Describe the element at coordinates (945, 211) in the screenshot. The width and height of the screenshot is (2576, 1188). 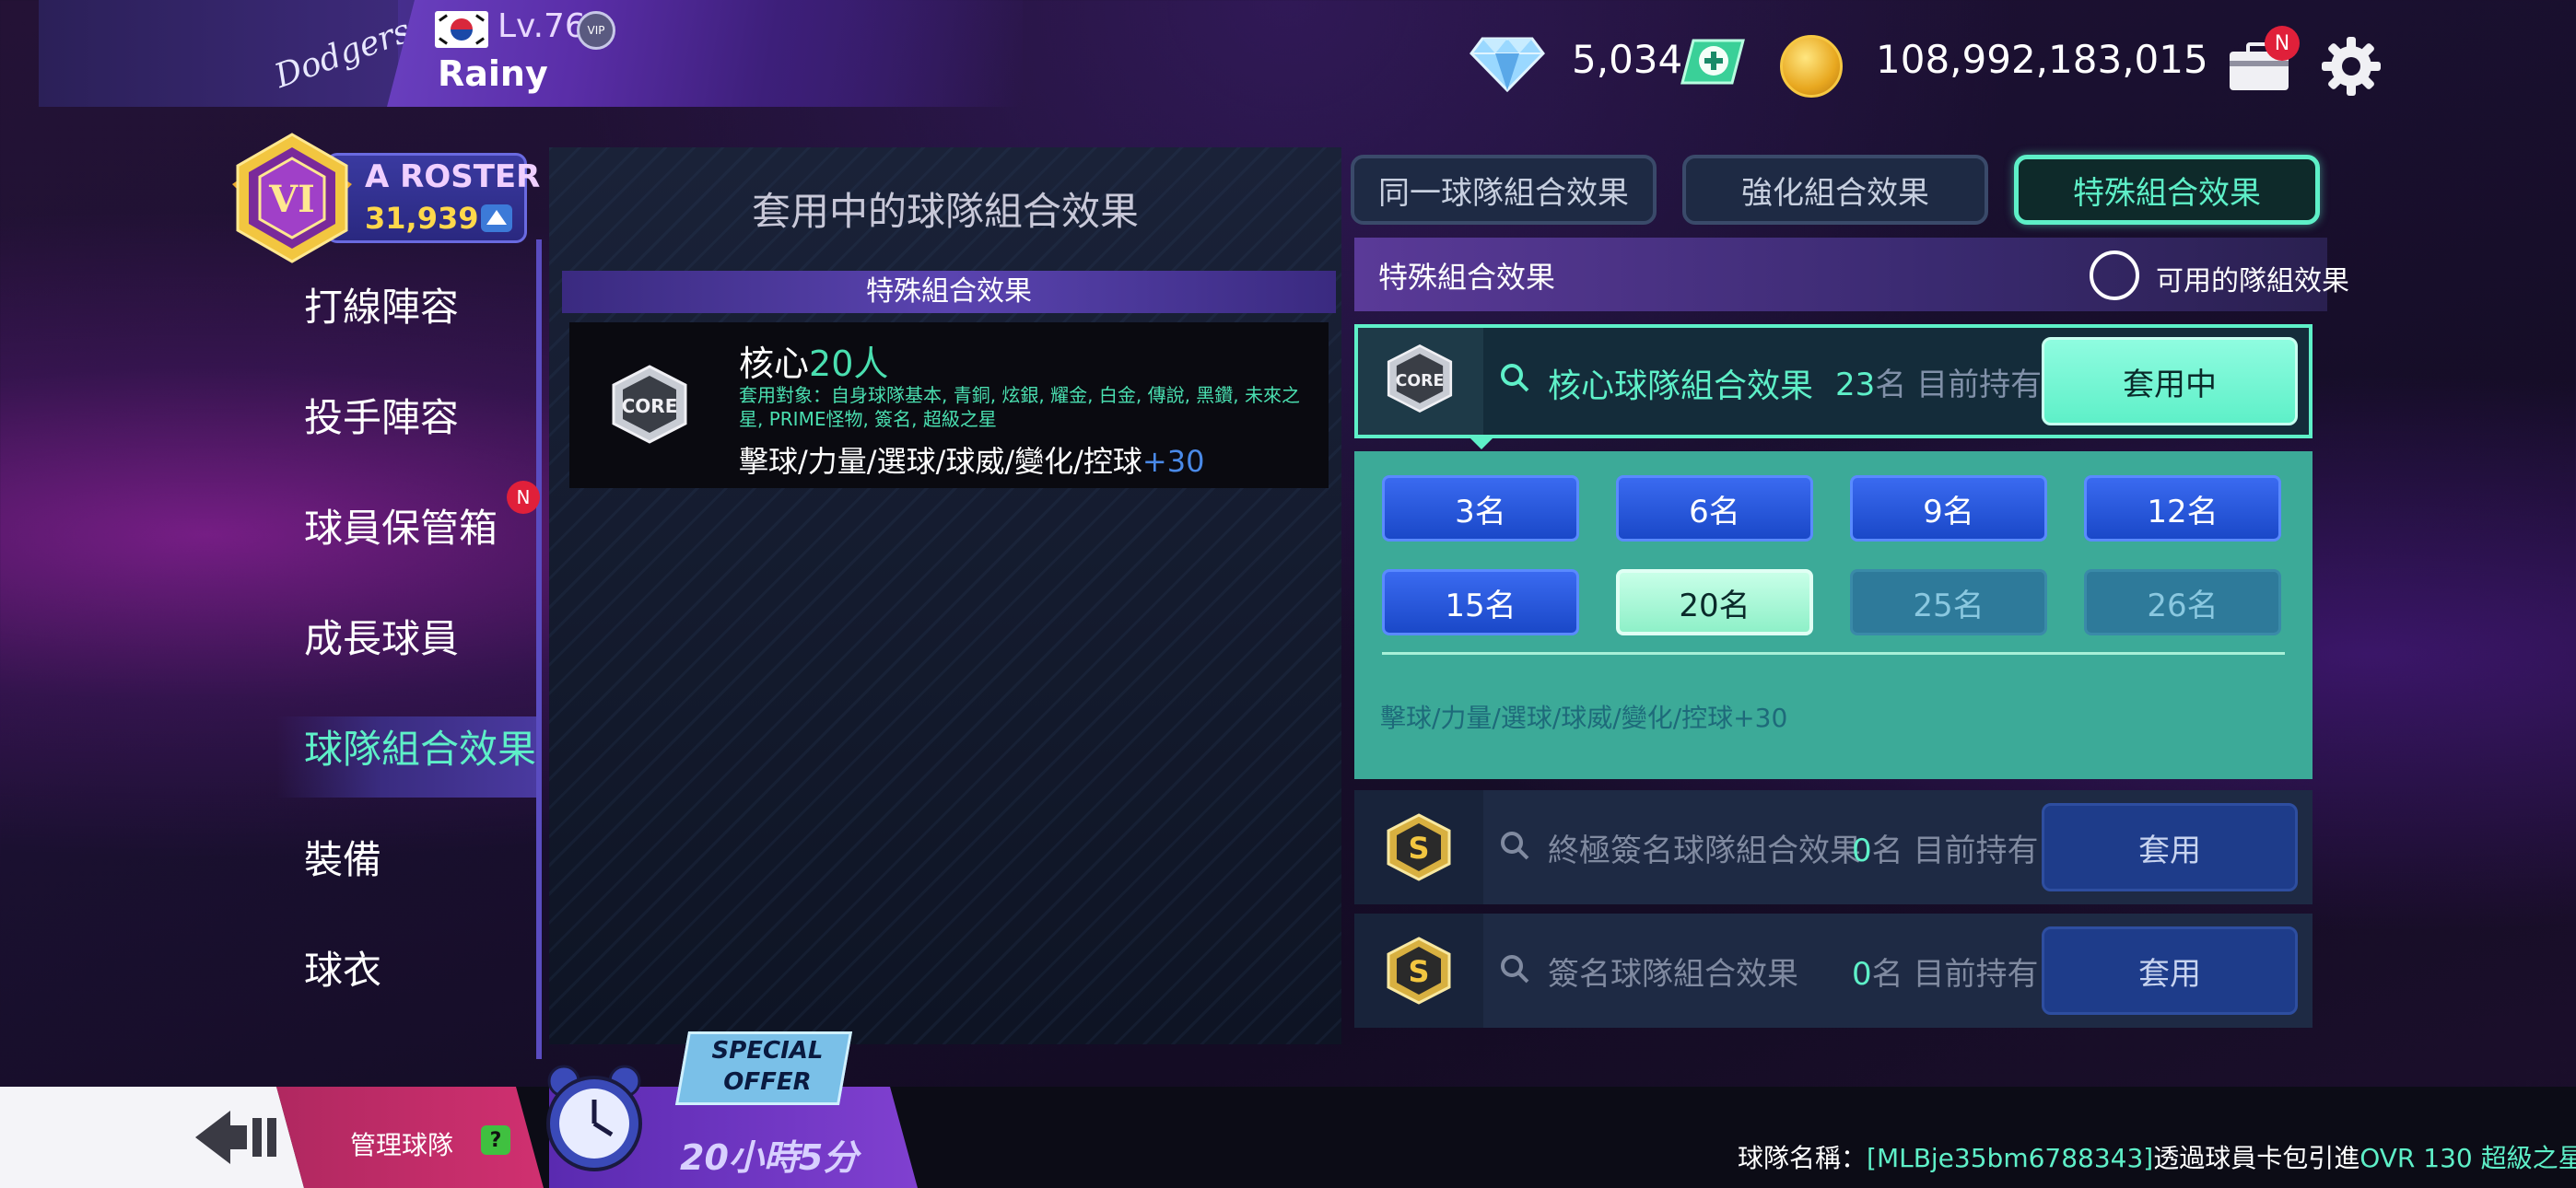
I see `applied-effects-title: 套用中的球隊組合效果` at that location.